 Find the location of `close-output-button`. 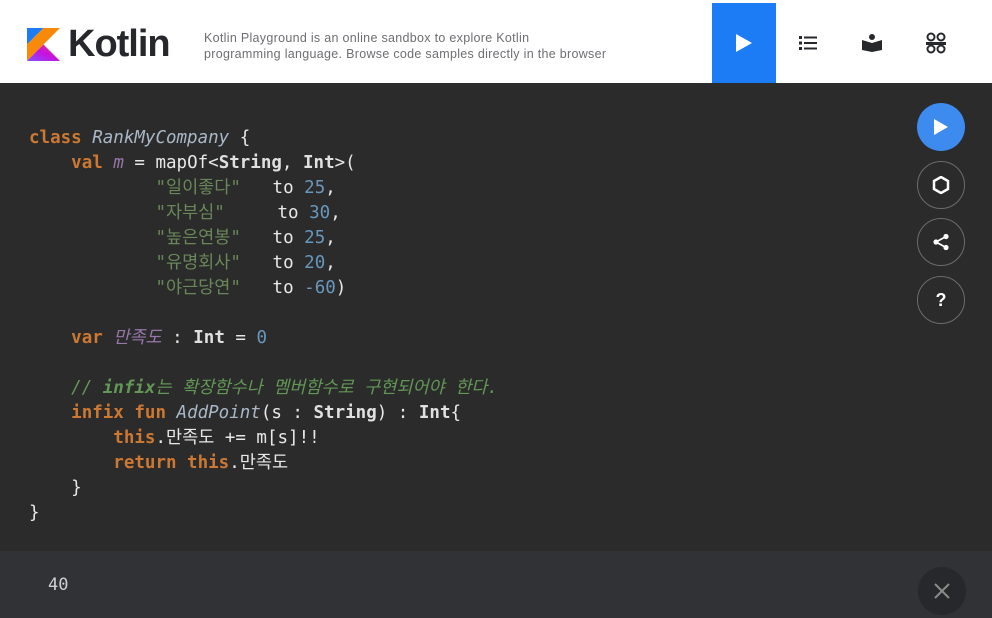

close-output-button is located at coordinates (942, 591).